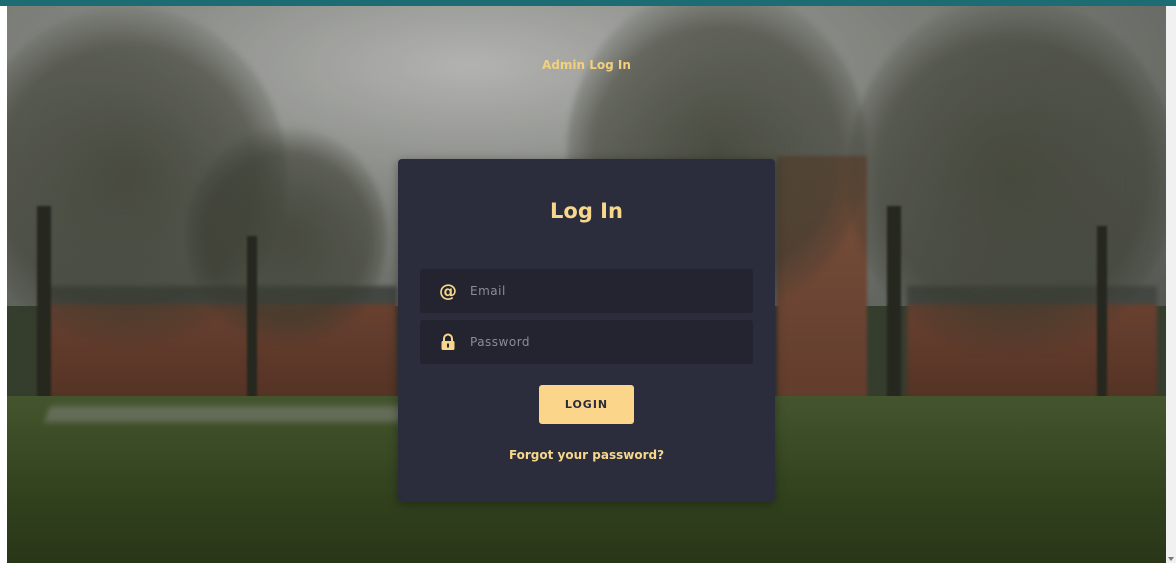 The image size is (1176, 563). What do you see at coordinates (586, 404) in the screenshot?
I see `login-button: LOGIN` at bounding box center [586, 404].